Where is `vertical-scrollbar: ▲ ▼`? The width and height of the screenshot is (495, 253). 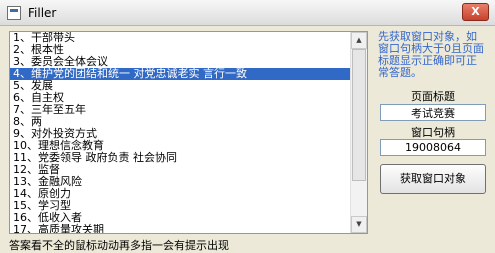 vertical-scrollbar: ▲ ▼ is located at coordinates (358, 132).